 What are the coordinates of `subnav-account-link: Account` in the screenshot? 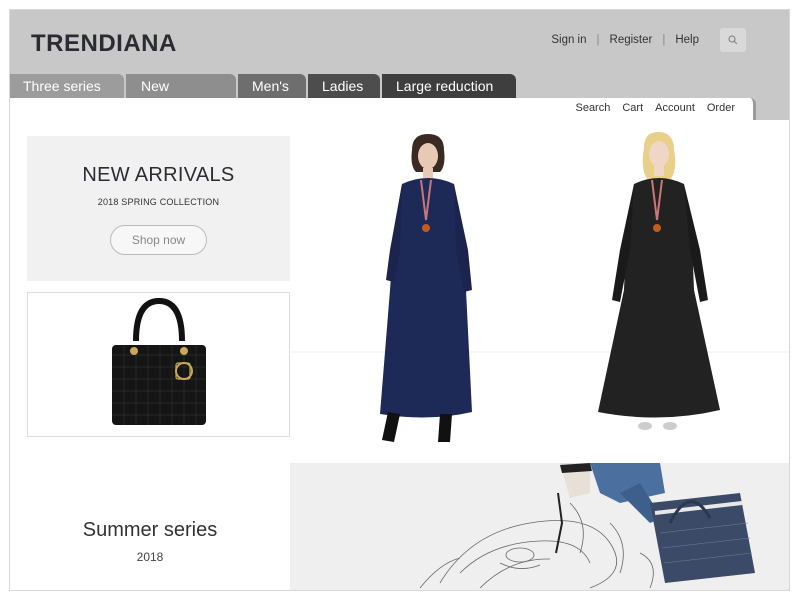 It's located at (675, 108).